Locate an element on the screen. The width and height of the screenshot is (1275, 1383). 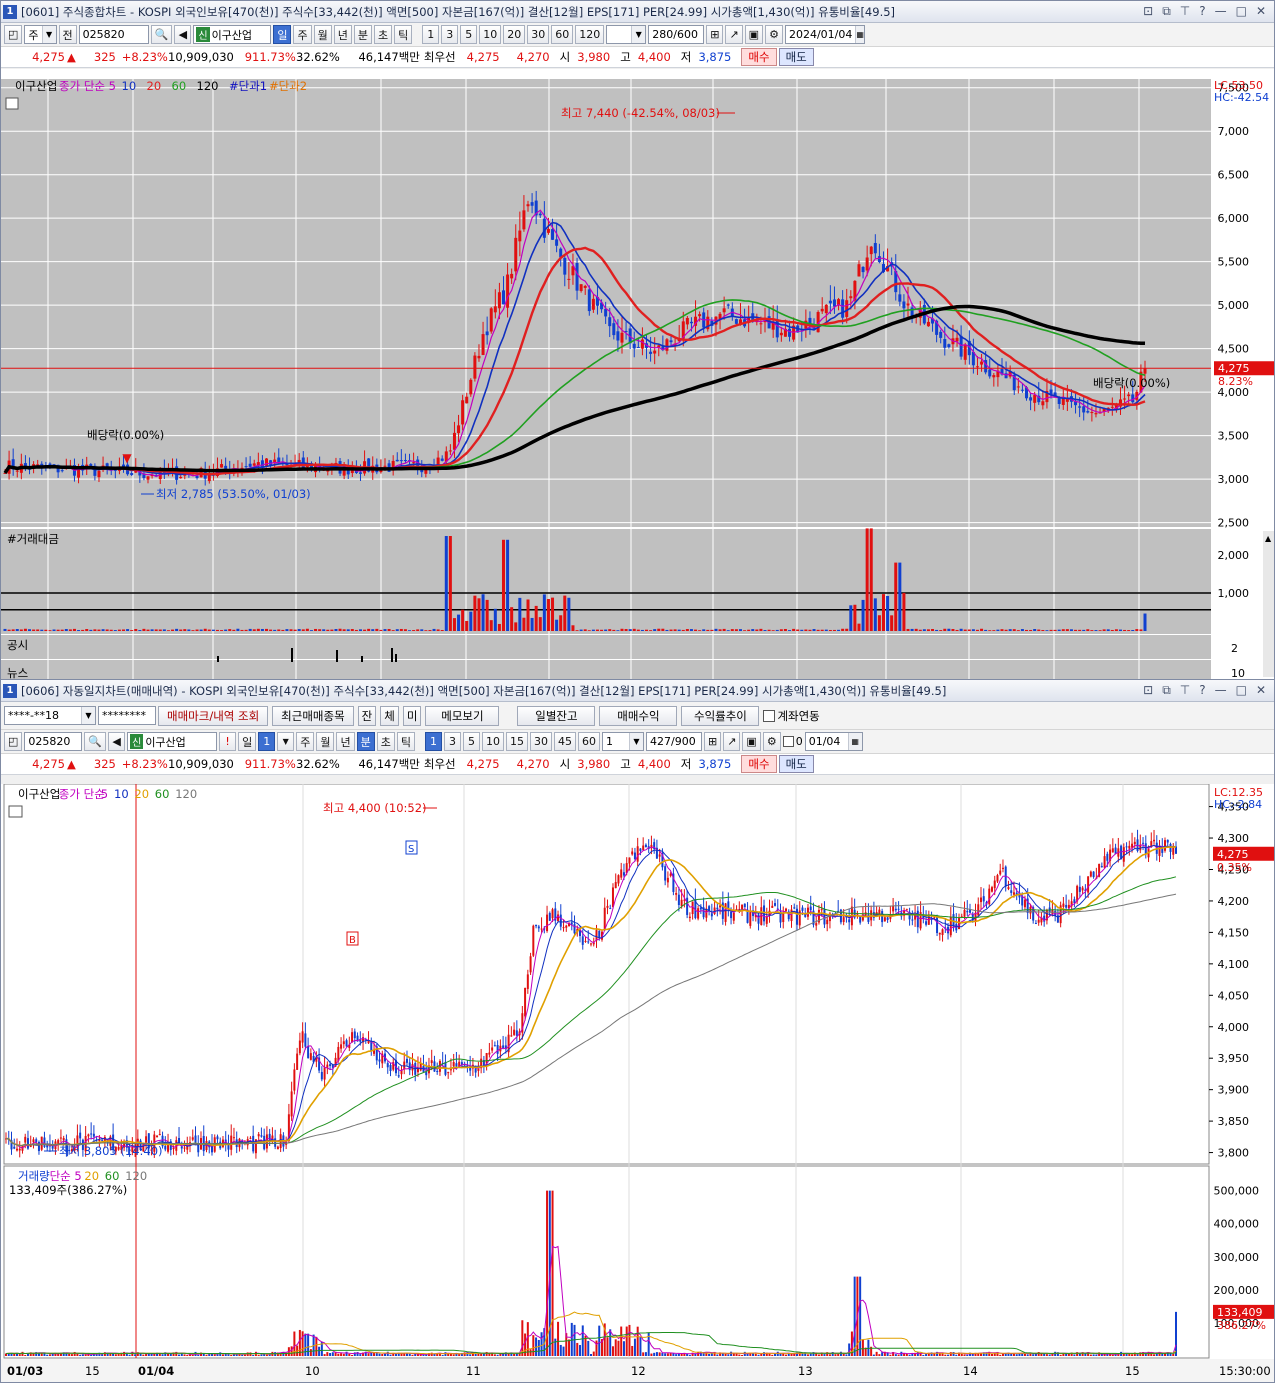
interval-45: 45 is located at coordinates (564, 741).